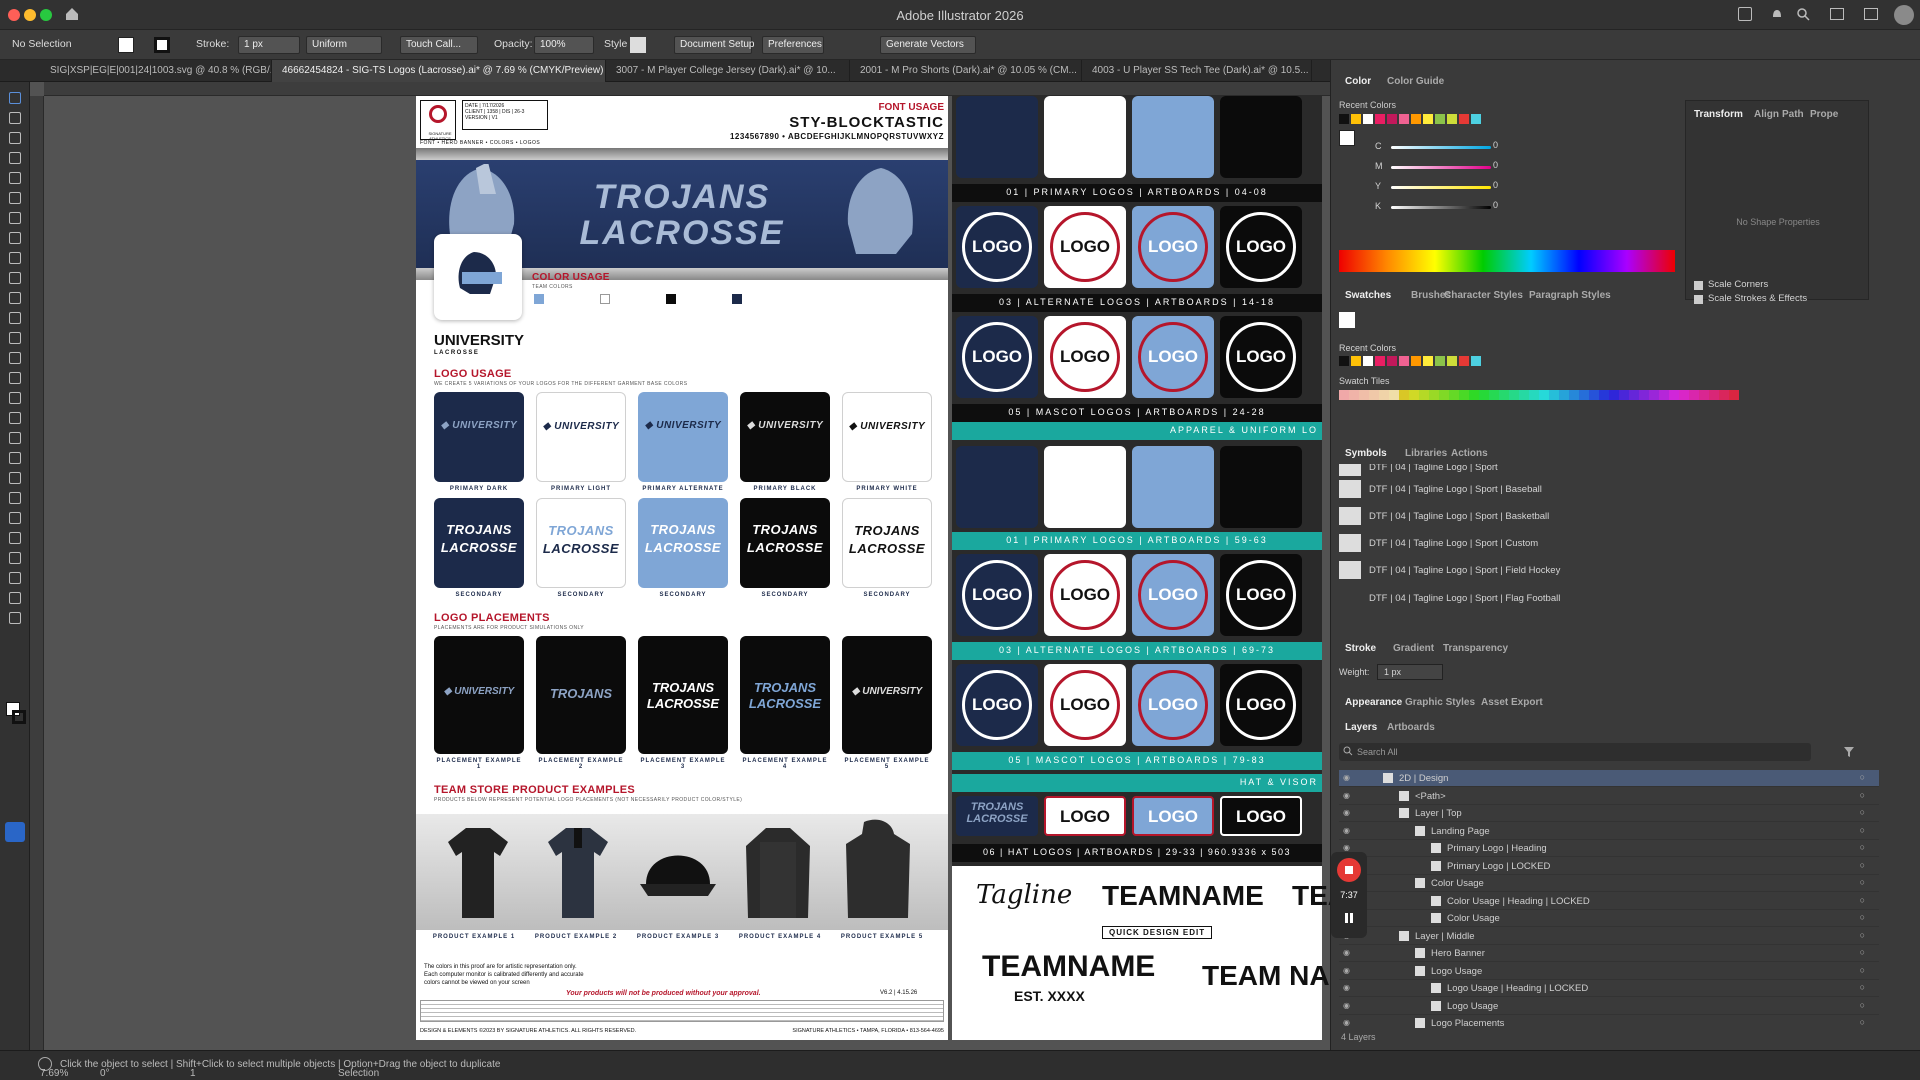 Image resolution: width=1920 pixels, height=1080 pixels. What do you see at coordinates (1261, 247) in the screenshot?
I see `strip-alt-black: LOGO` at bounding box center [1261, 247].